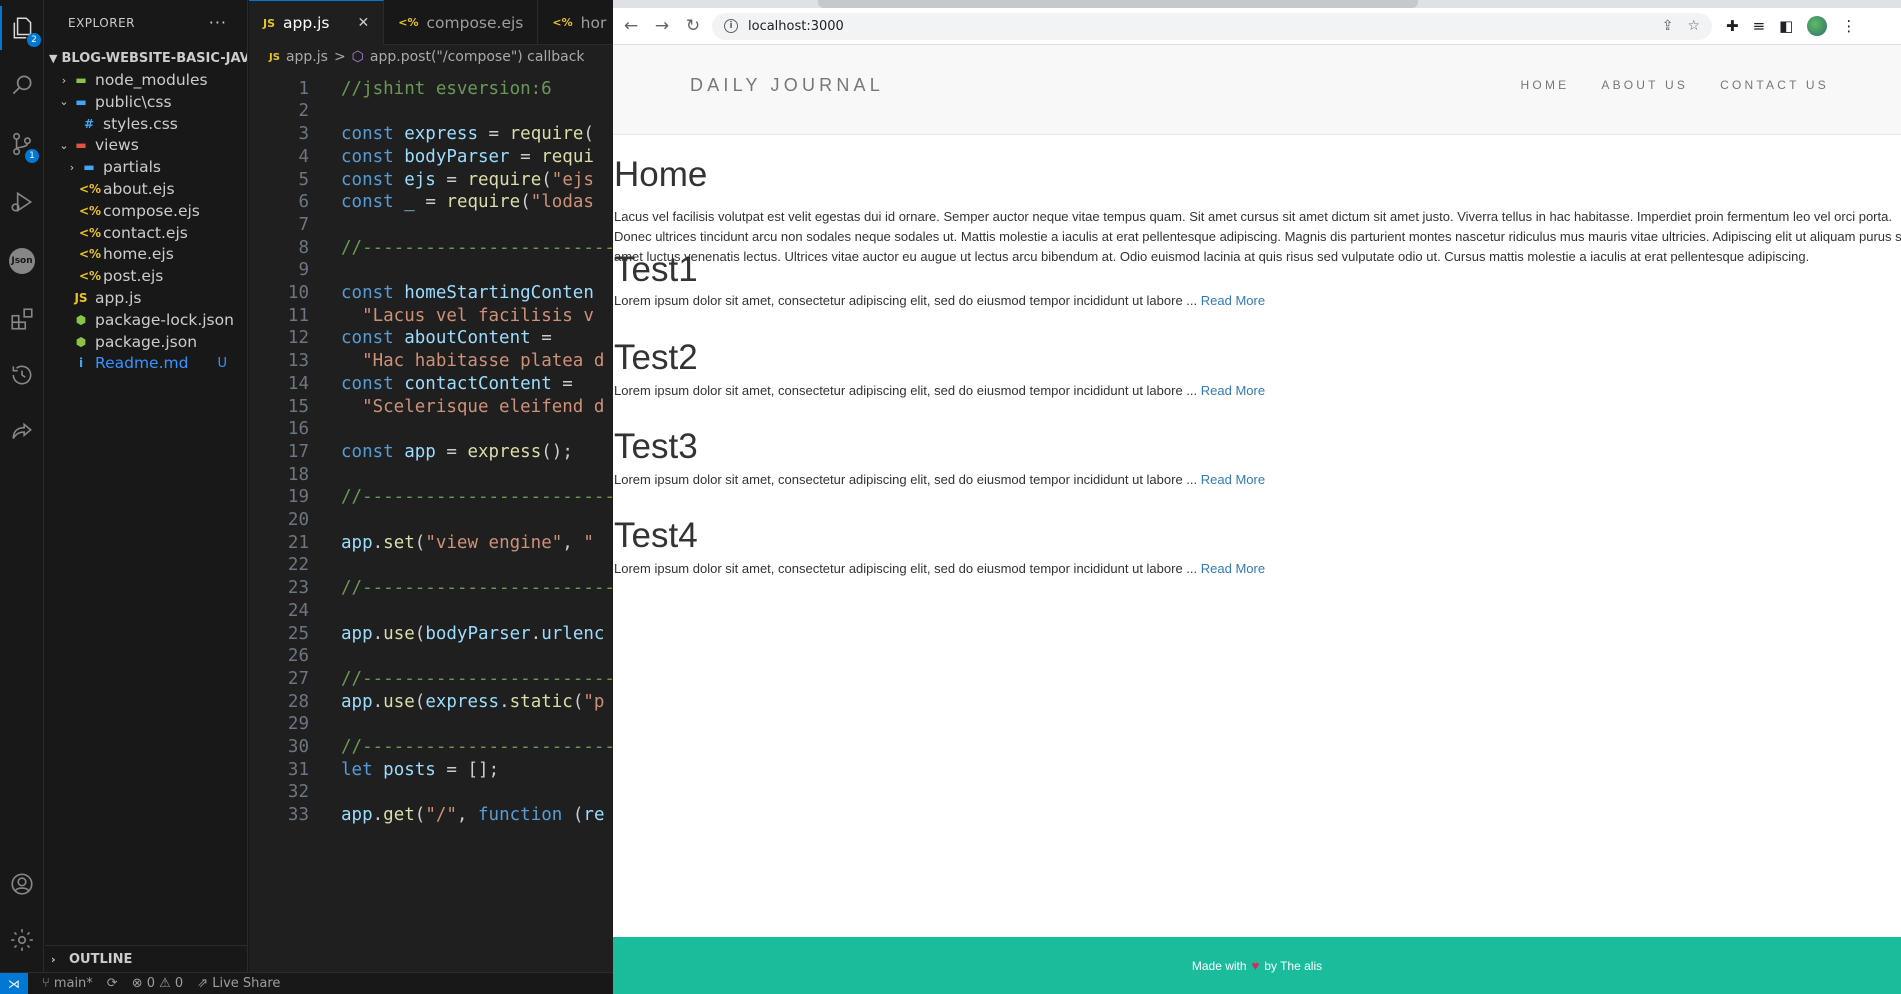 The width and height of the screenshot is (1901, 994). I want to click on forward-arrow-icon: →, so click(662, 26).